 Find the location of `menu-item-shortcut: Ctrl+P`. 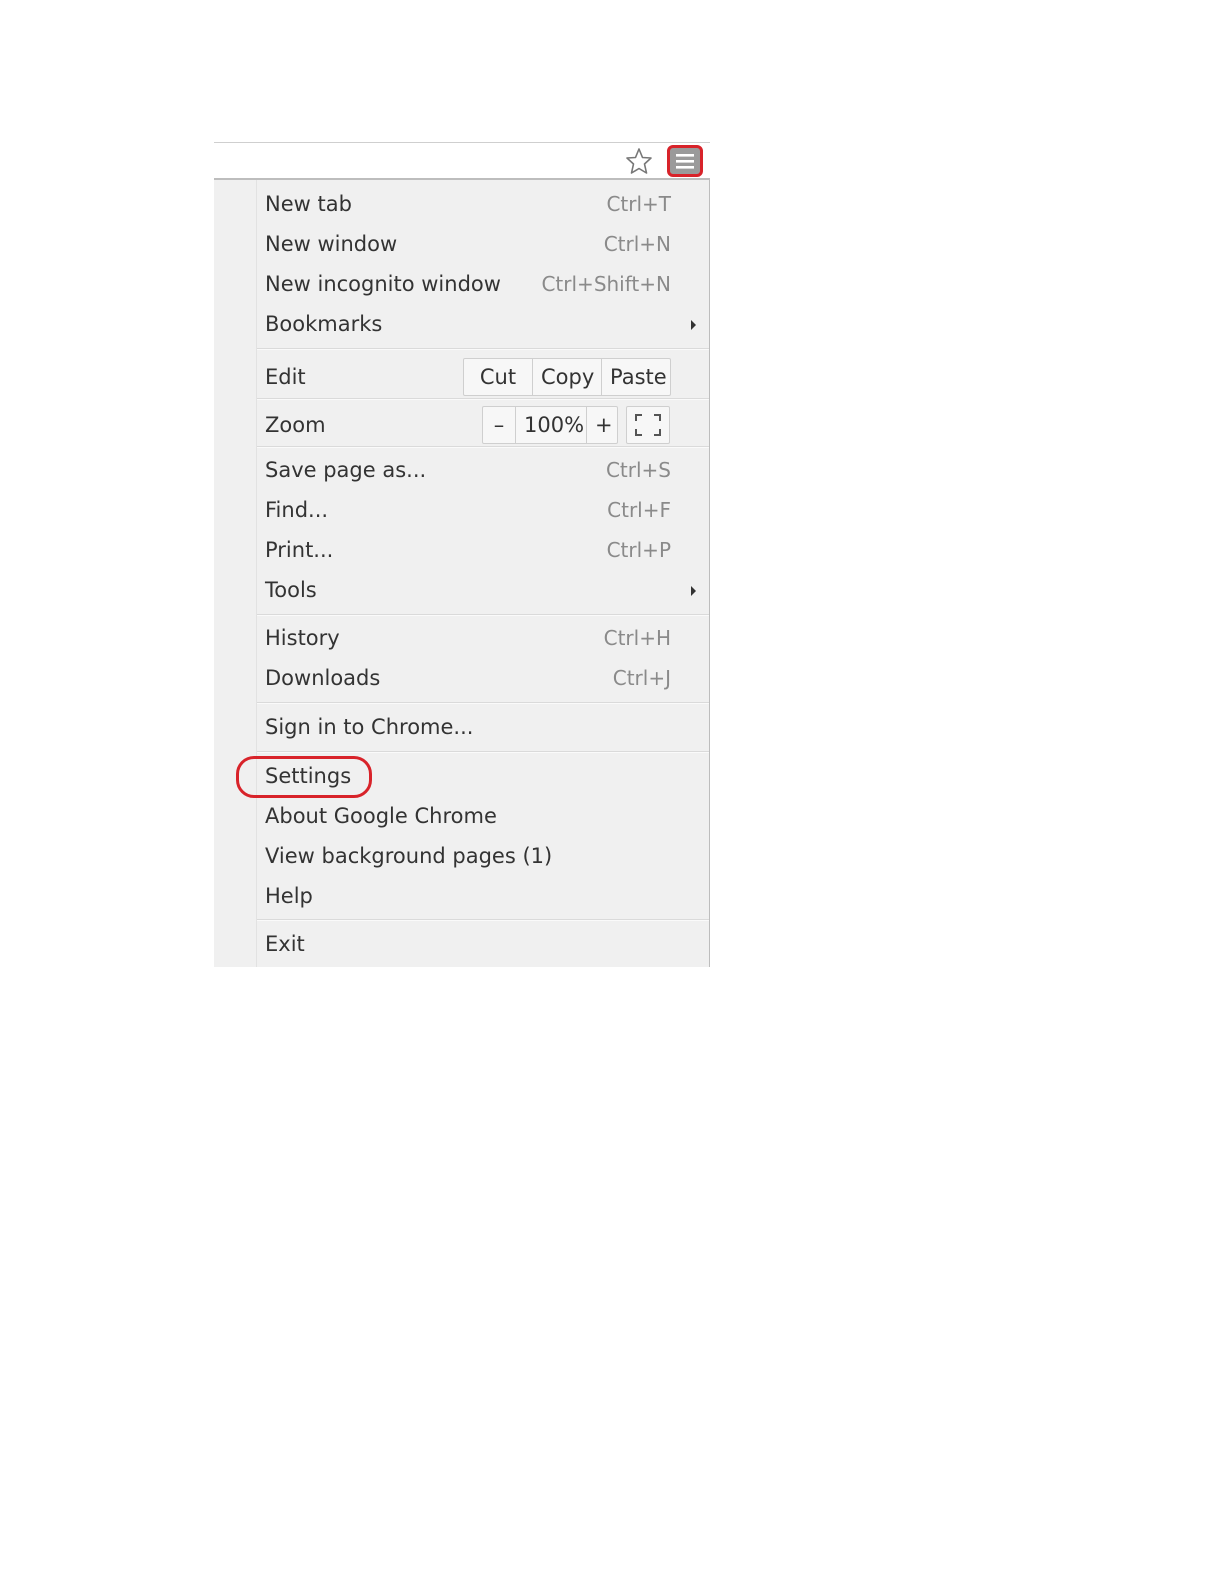

menu-item-shortcut: Ctrl+P is located at coordinates (638, 550).